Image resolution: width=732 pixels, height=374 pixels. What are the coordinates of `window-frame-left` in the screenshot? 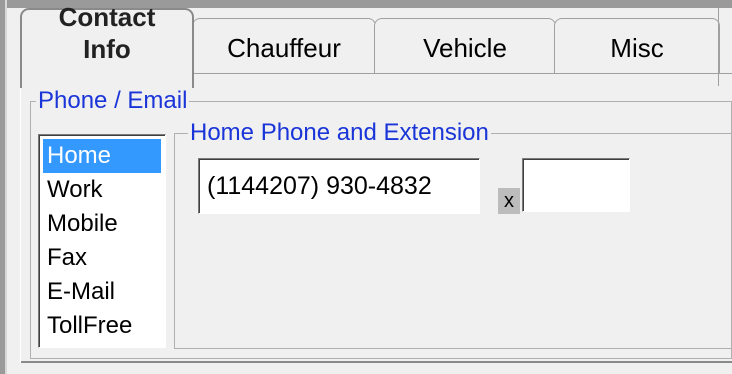 It's located at (3, 187).